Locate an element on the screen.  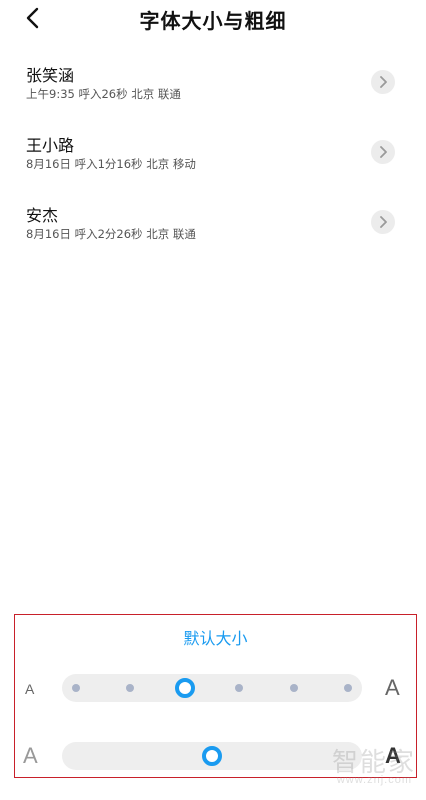
caller-name: 王小路 is located at coordinates (50, 145).